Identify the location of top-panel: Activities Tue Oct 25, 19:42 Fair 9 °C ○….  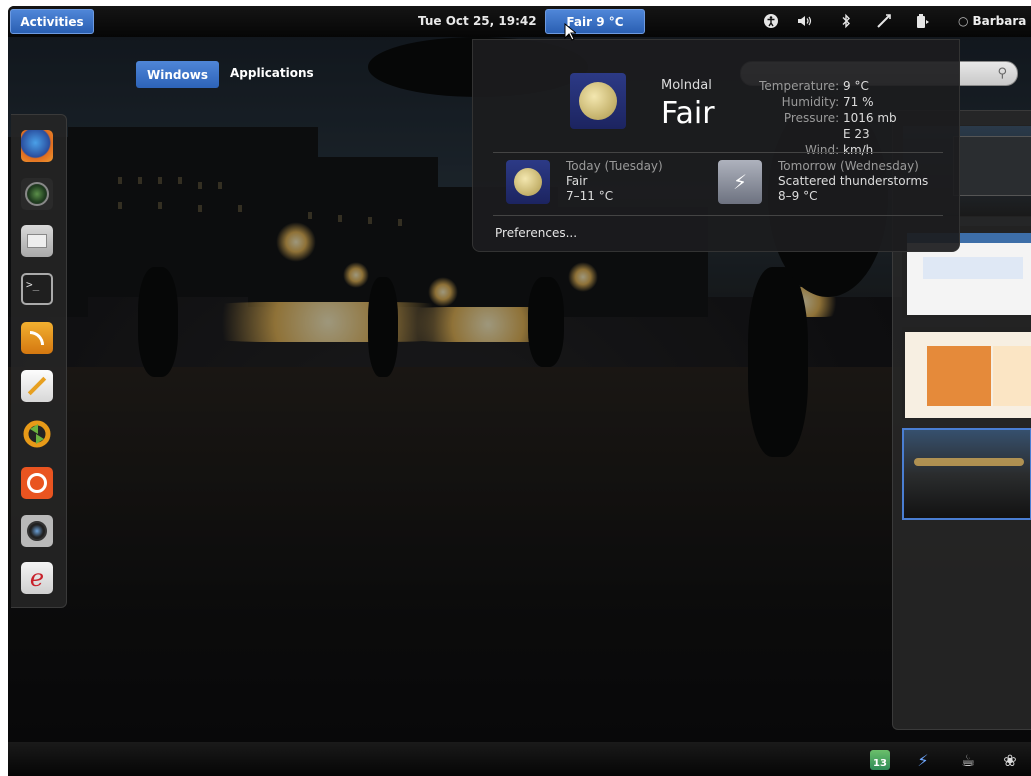
(519, 21).